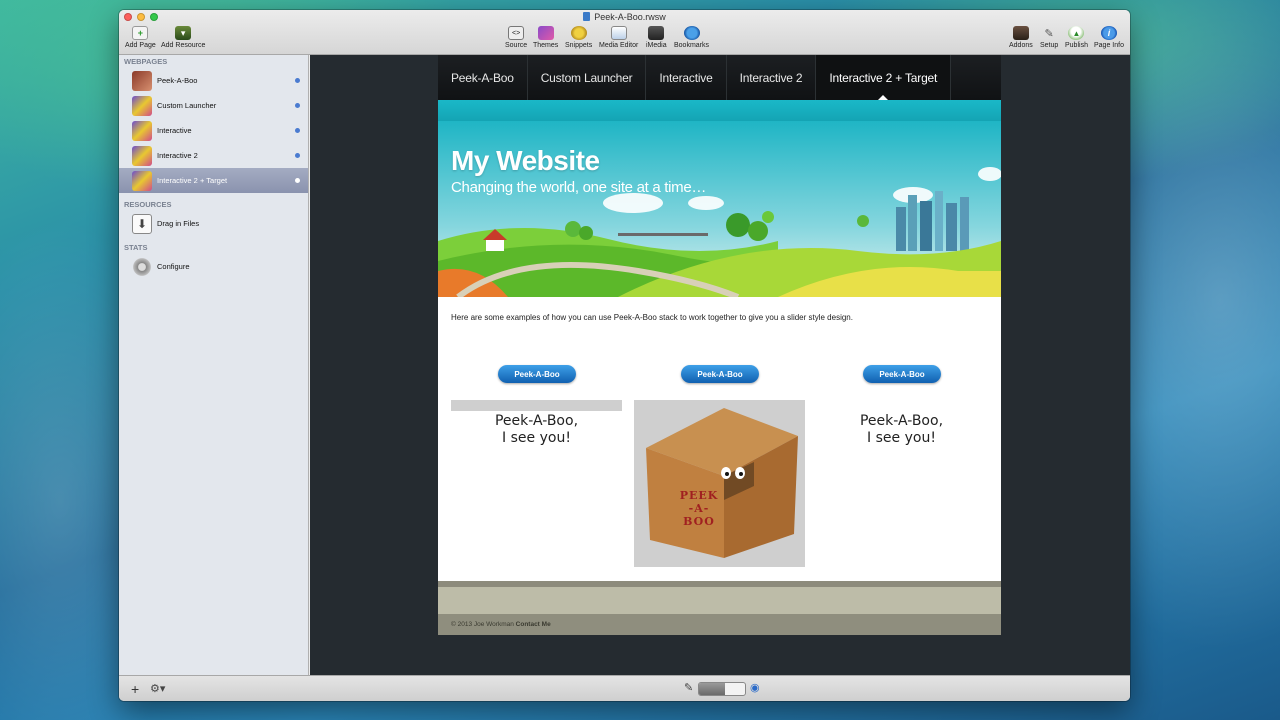 This screenshot has height=720, width=1280. I want to click on gear-menu-icon: ⚙▾, so click(157, 688).